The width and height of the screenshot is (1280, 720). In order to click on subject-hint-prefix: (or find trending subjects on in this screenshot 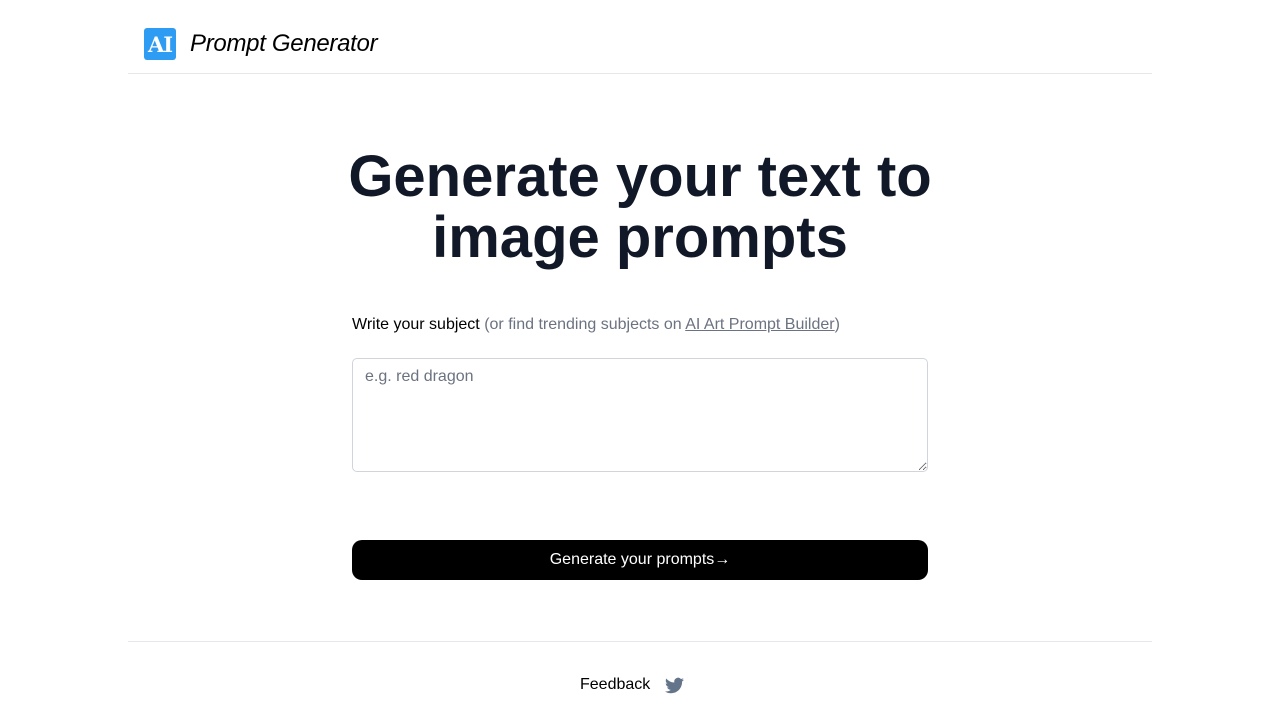, I will do `click(585, 324)`.